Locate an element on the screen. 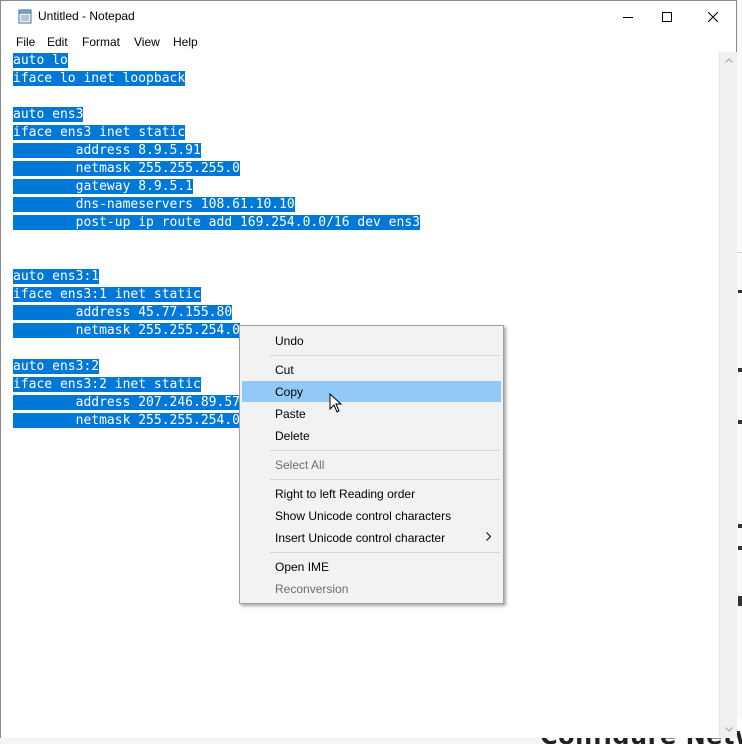  selected-text: auto ens3:2 is located at coordinates (56, 366).